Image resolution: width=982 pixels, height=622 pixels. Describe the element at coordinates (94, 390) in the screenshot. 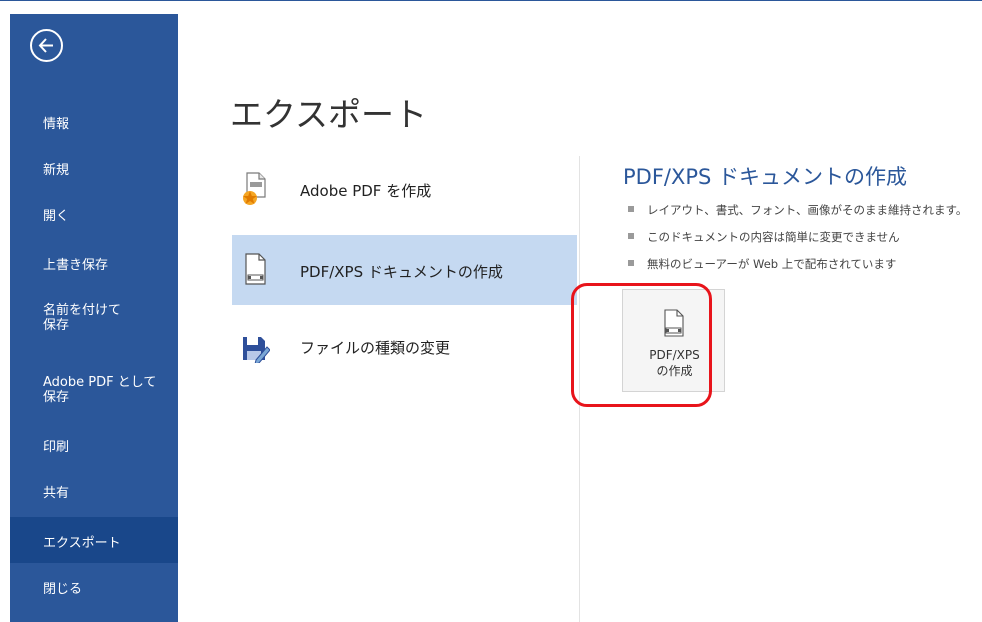

I see `sidebar-item-save-as-adobe-pdf: Adobe PDF として 保存` at that location.